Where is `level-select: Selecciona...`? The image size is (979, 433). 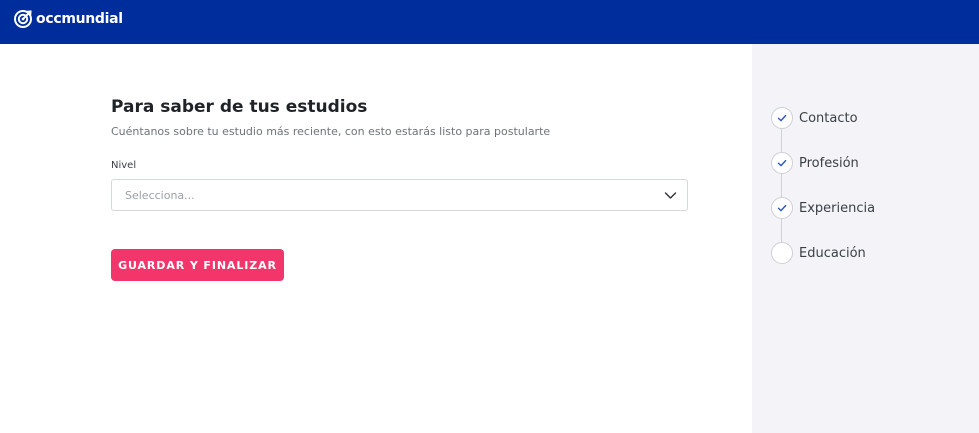 level-select: Selecciona... is located at coordinates (399, 195).